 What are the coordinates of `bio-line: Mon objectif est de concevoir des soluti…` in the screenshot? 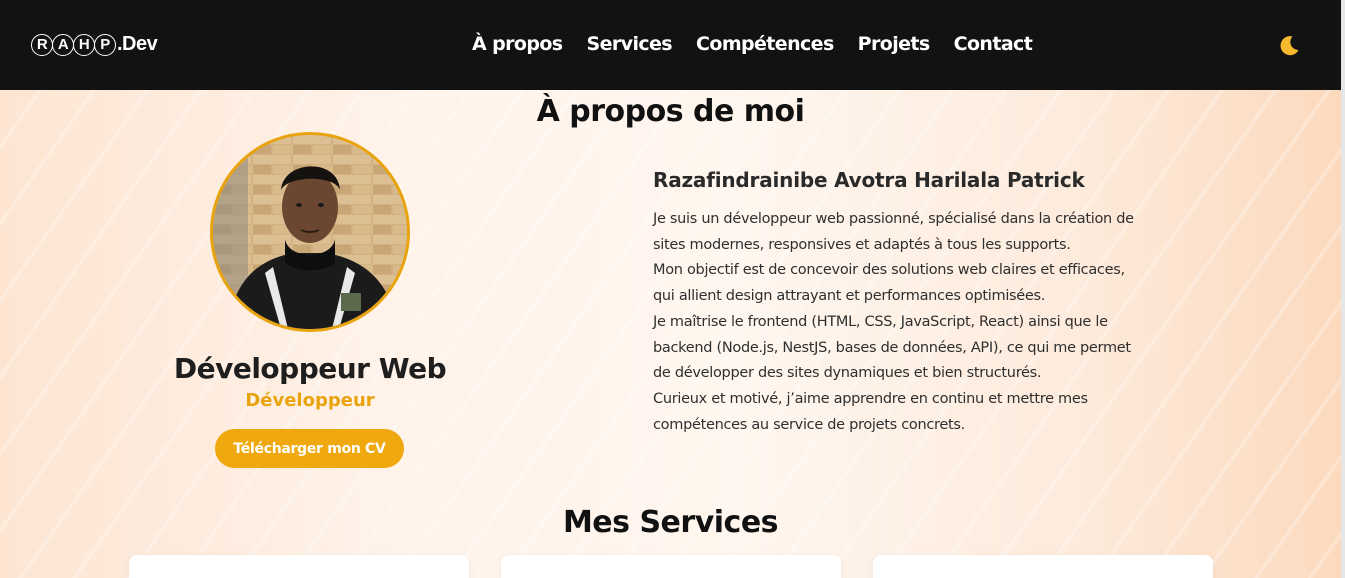 It's located at (889, 270).